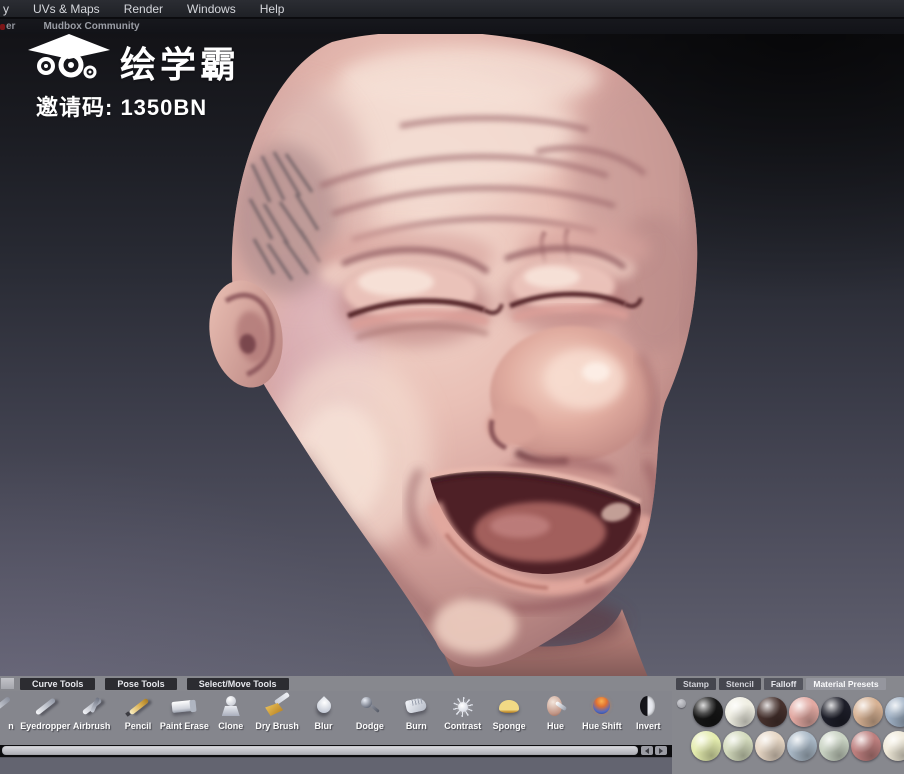  What do you see at coordinates (416, 726) in the screenshot?
I see `tool-label: Burn` at bounding box center [416, 726].